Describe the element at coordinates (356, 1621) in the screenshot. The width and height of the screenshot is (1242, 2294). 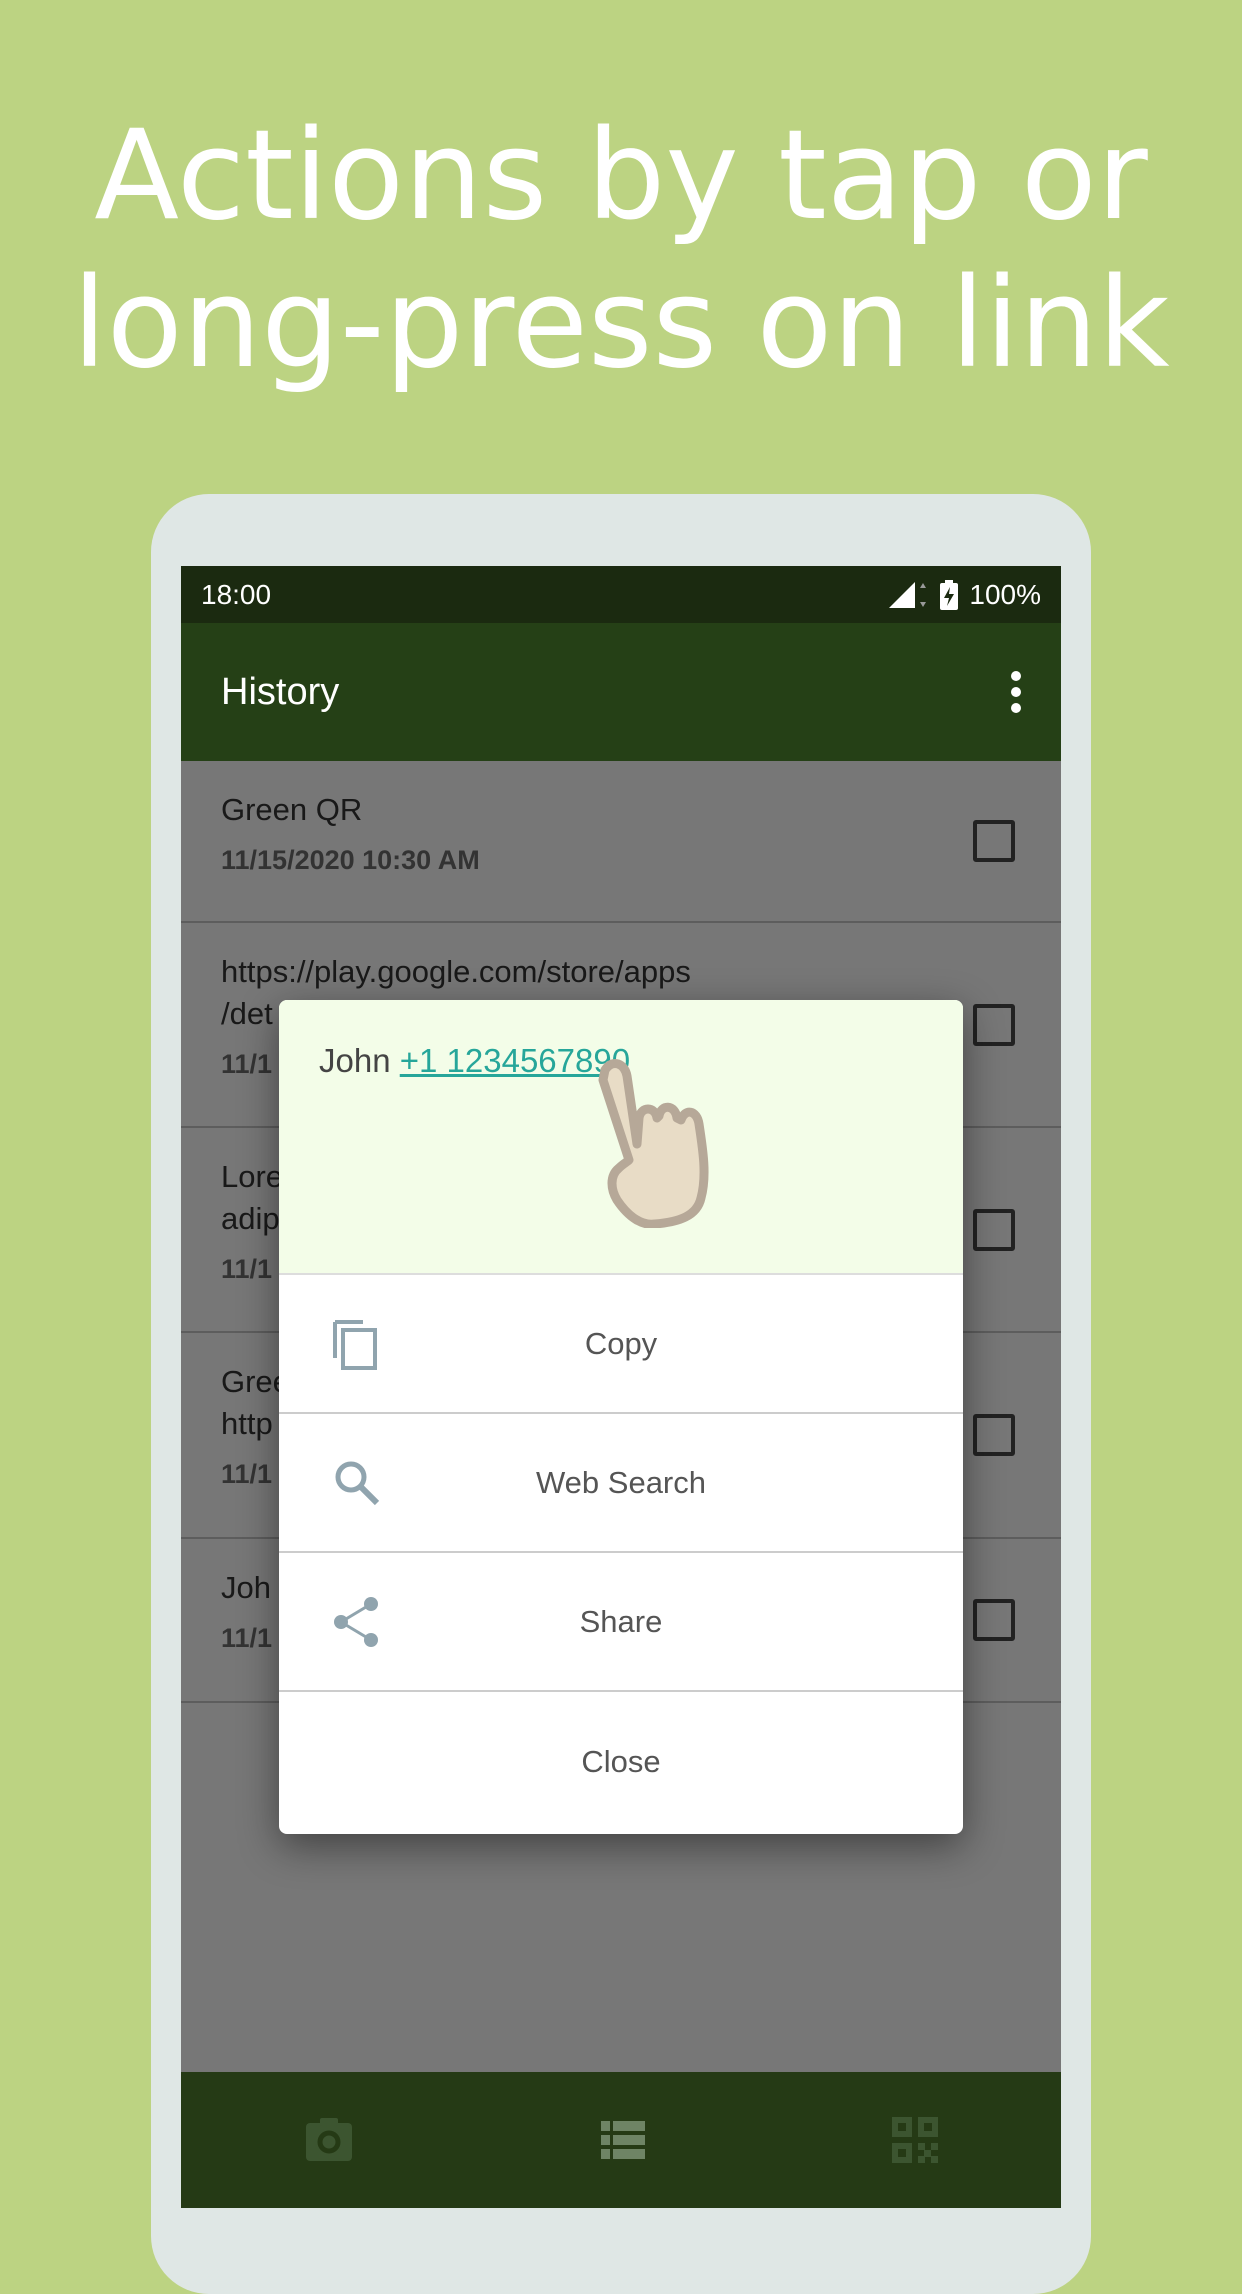
I see `share-icon` at that location.